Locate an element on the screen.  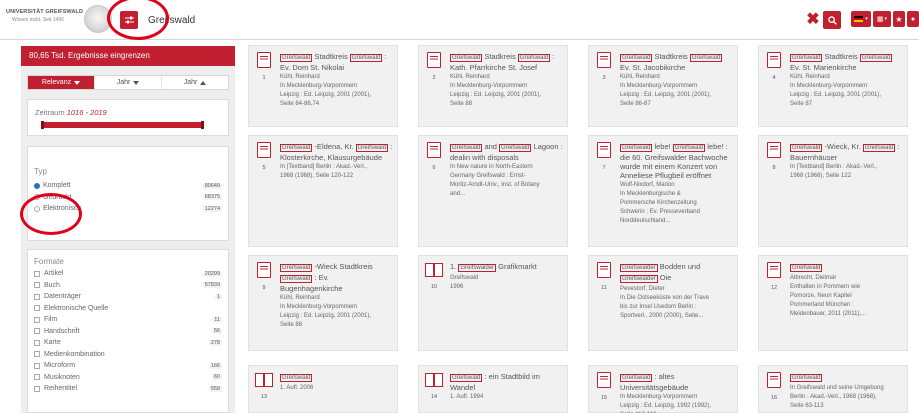
format-option: Musiknoten 60 is located at coordinates (128, 378).